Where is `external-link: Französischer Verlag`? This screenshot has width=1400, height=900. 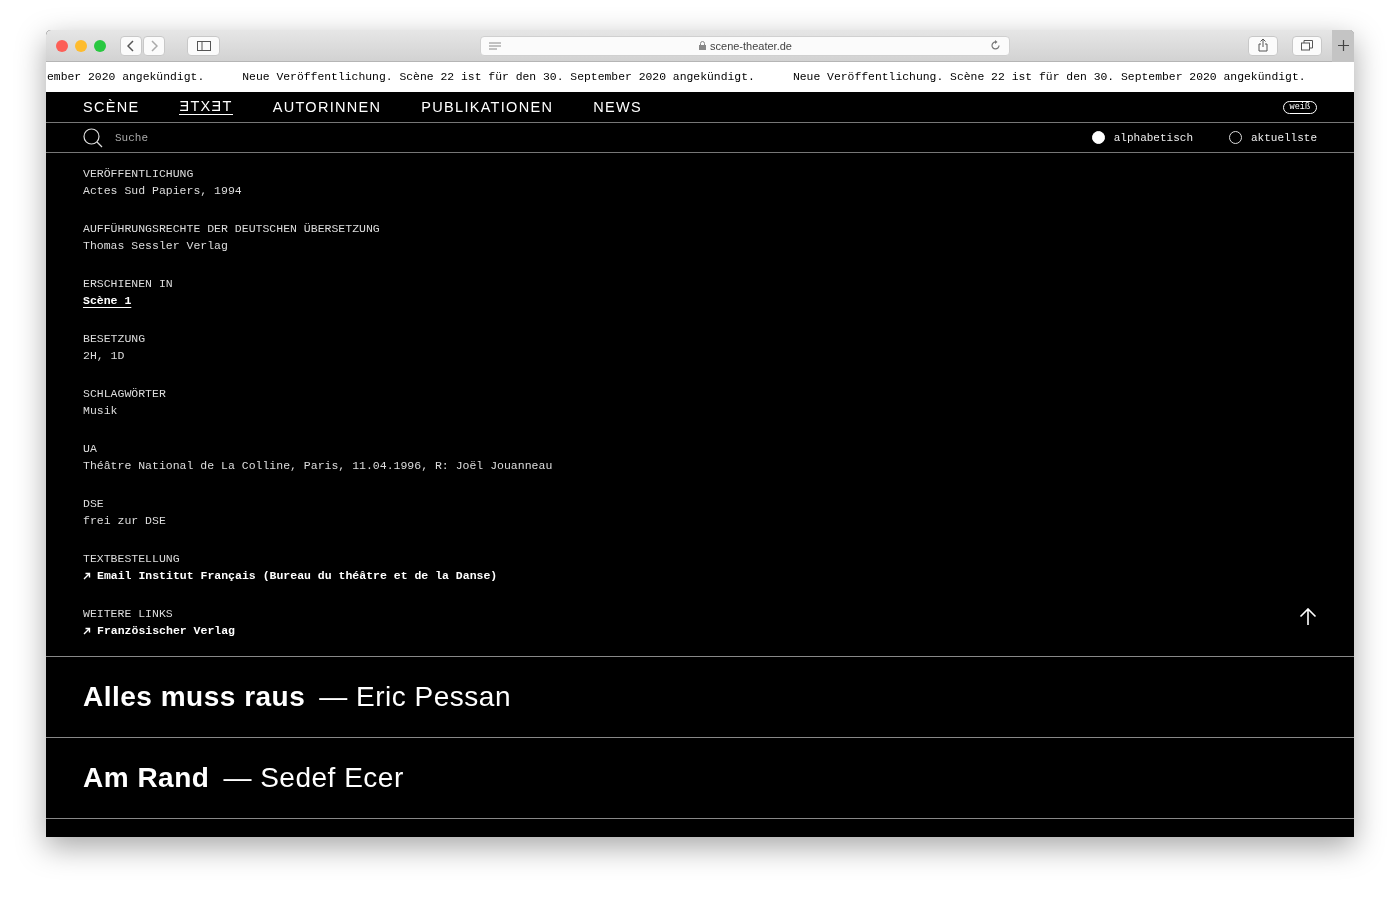
external-link: Französischer Verlag is located at coordinates (166, 630).